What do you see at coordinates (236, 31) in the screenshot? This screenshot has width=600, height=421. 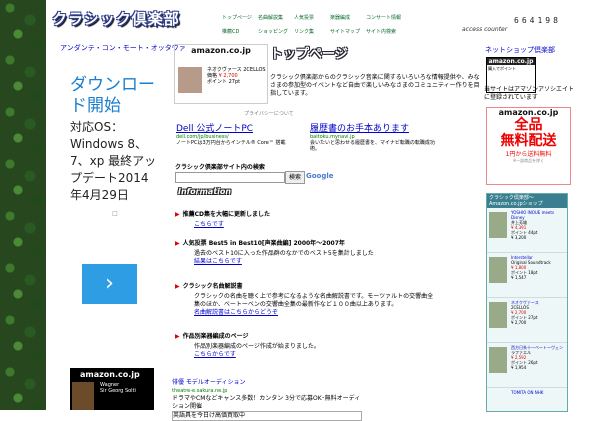 I see `nav-recommended-cd: 推薦CD` at bounding box center [236, 31].